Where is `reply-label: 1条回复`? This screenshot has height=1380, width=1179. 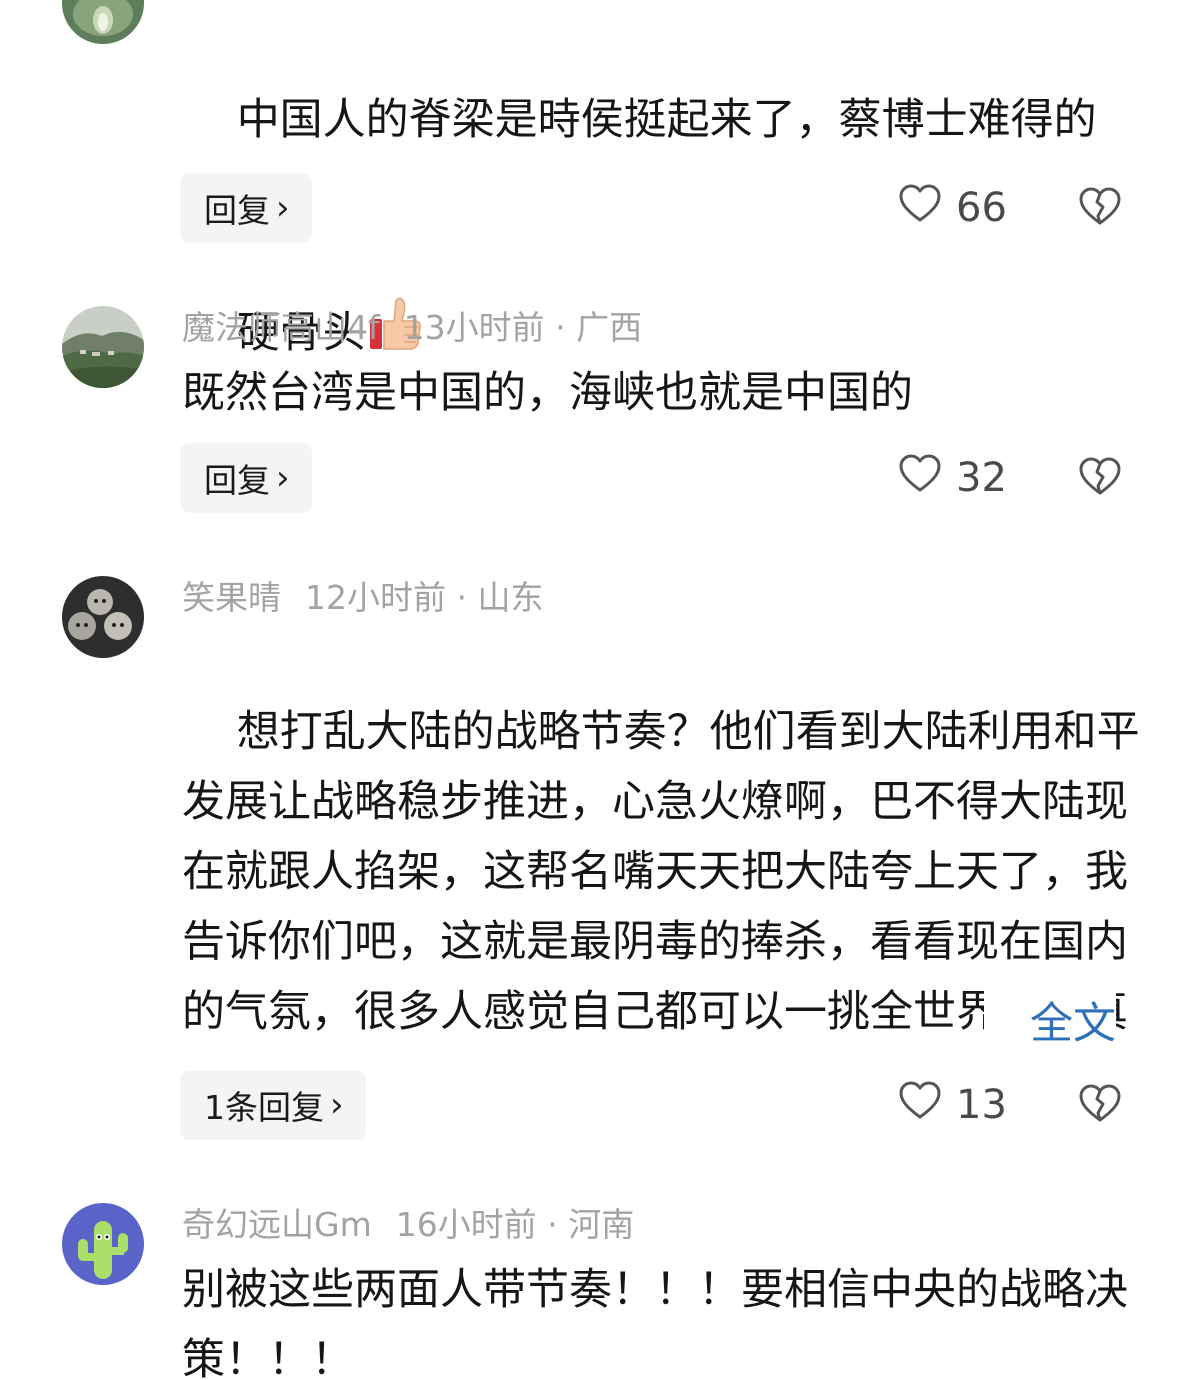 reply-label: 1条回复 is located at coordinates (264, 1107).